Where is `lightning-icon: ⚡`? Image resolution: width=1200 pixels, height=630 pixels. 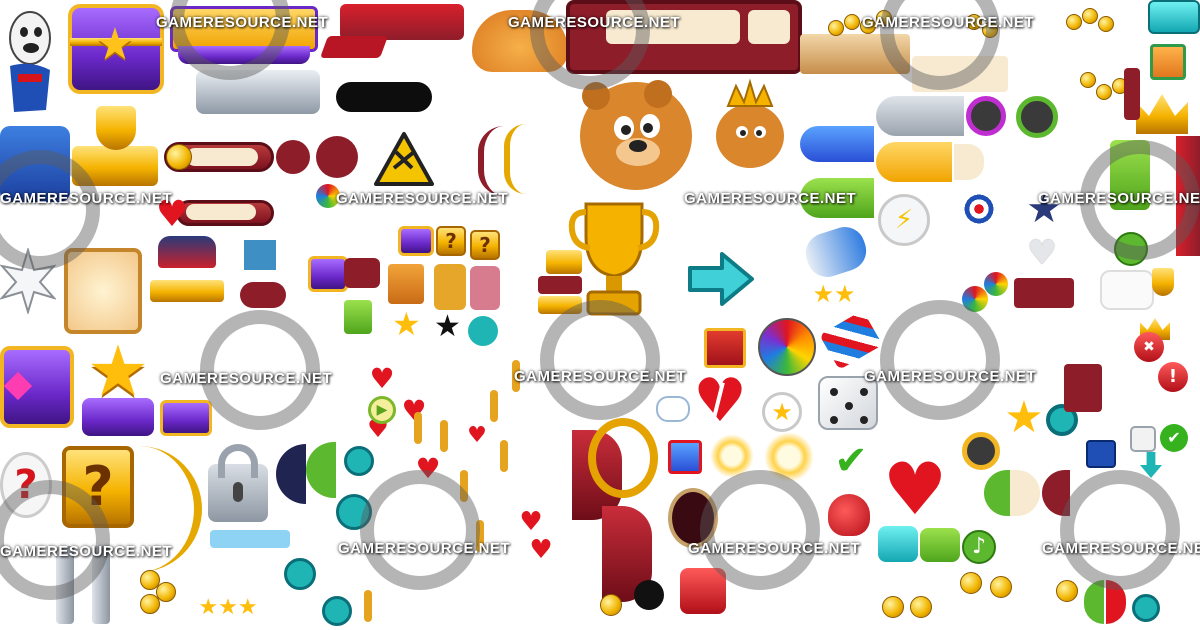
lightning-icon: ⚡ is located at coordinates (904, 220).